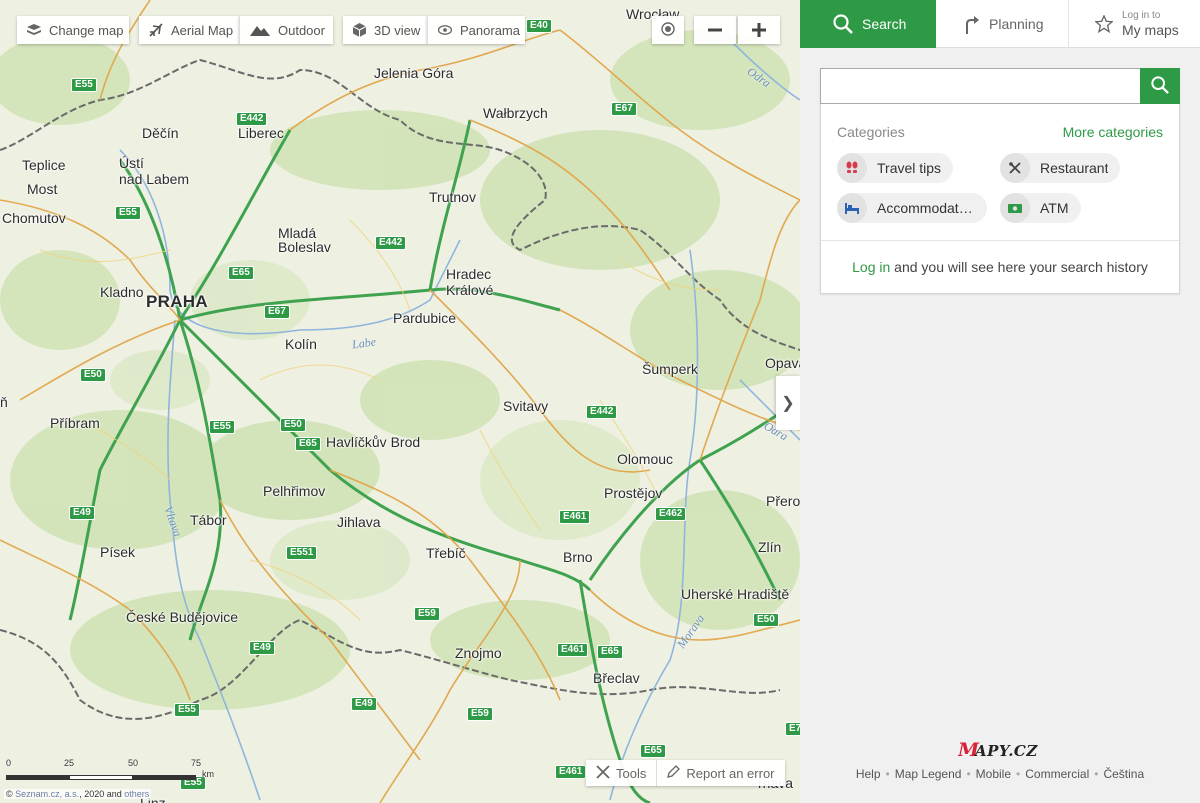 This screenshot has height=803, width=1200. Describe the element at coordinates (73, 30) in the screenshot. I see `change-map-button: Change map` at that location.